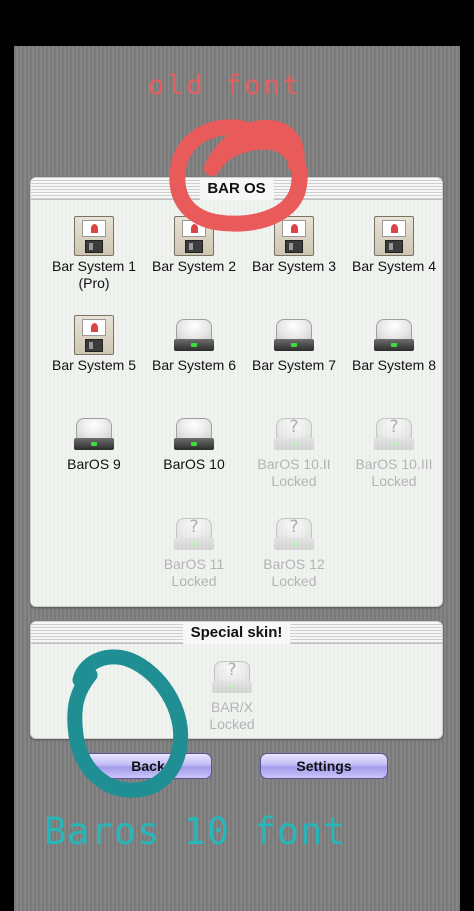  I want to click on skin-label: BarOS 9, so click(94, 464).